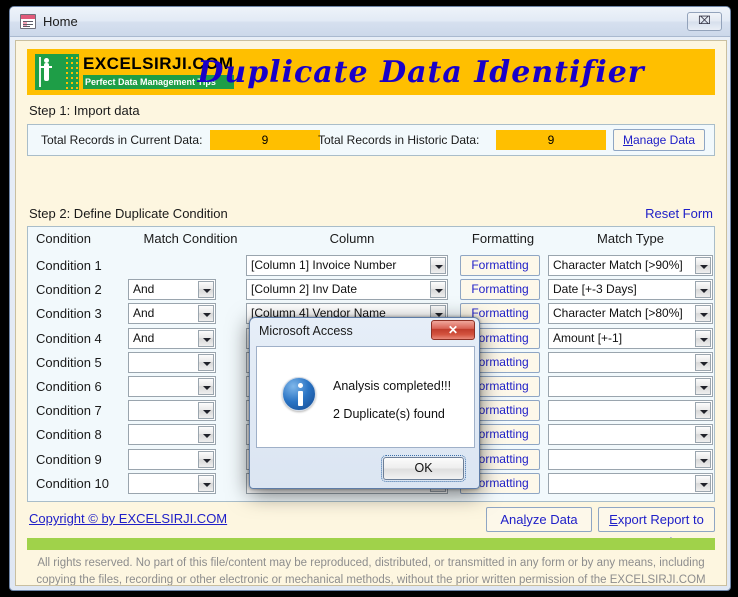 Image resolution: width=738 pixels, height=597 pixels. Describe the element at coordinates (630, 338) in the screenshot. I see `match-type-select: Amount [+-1]` at that location.